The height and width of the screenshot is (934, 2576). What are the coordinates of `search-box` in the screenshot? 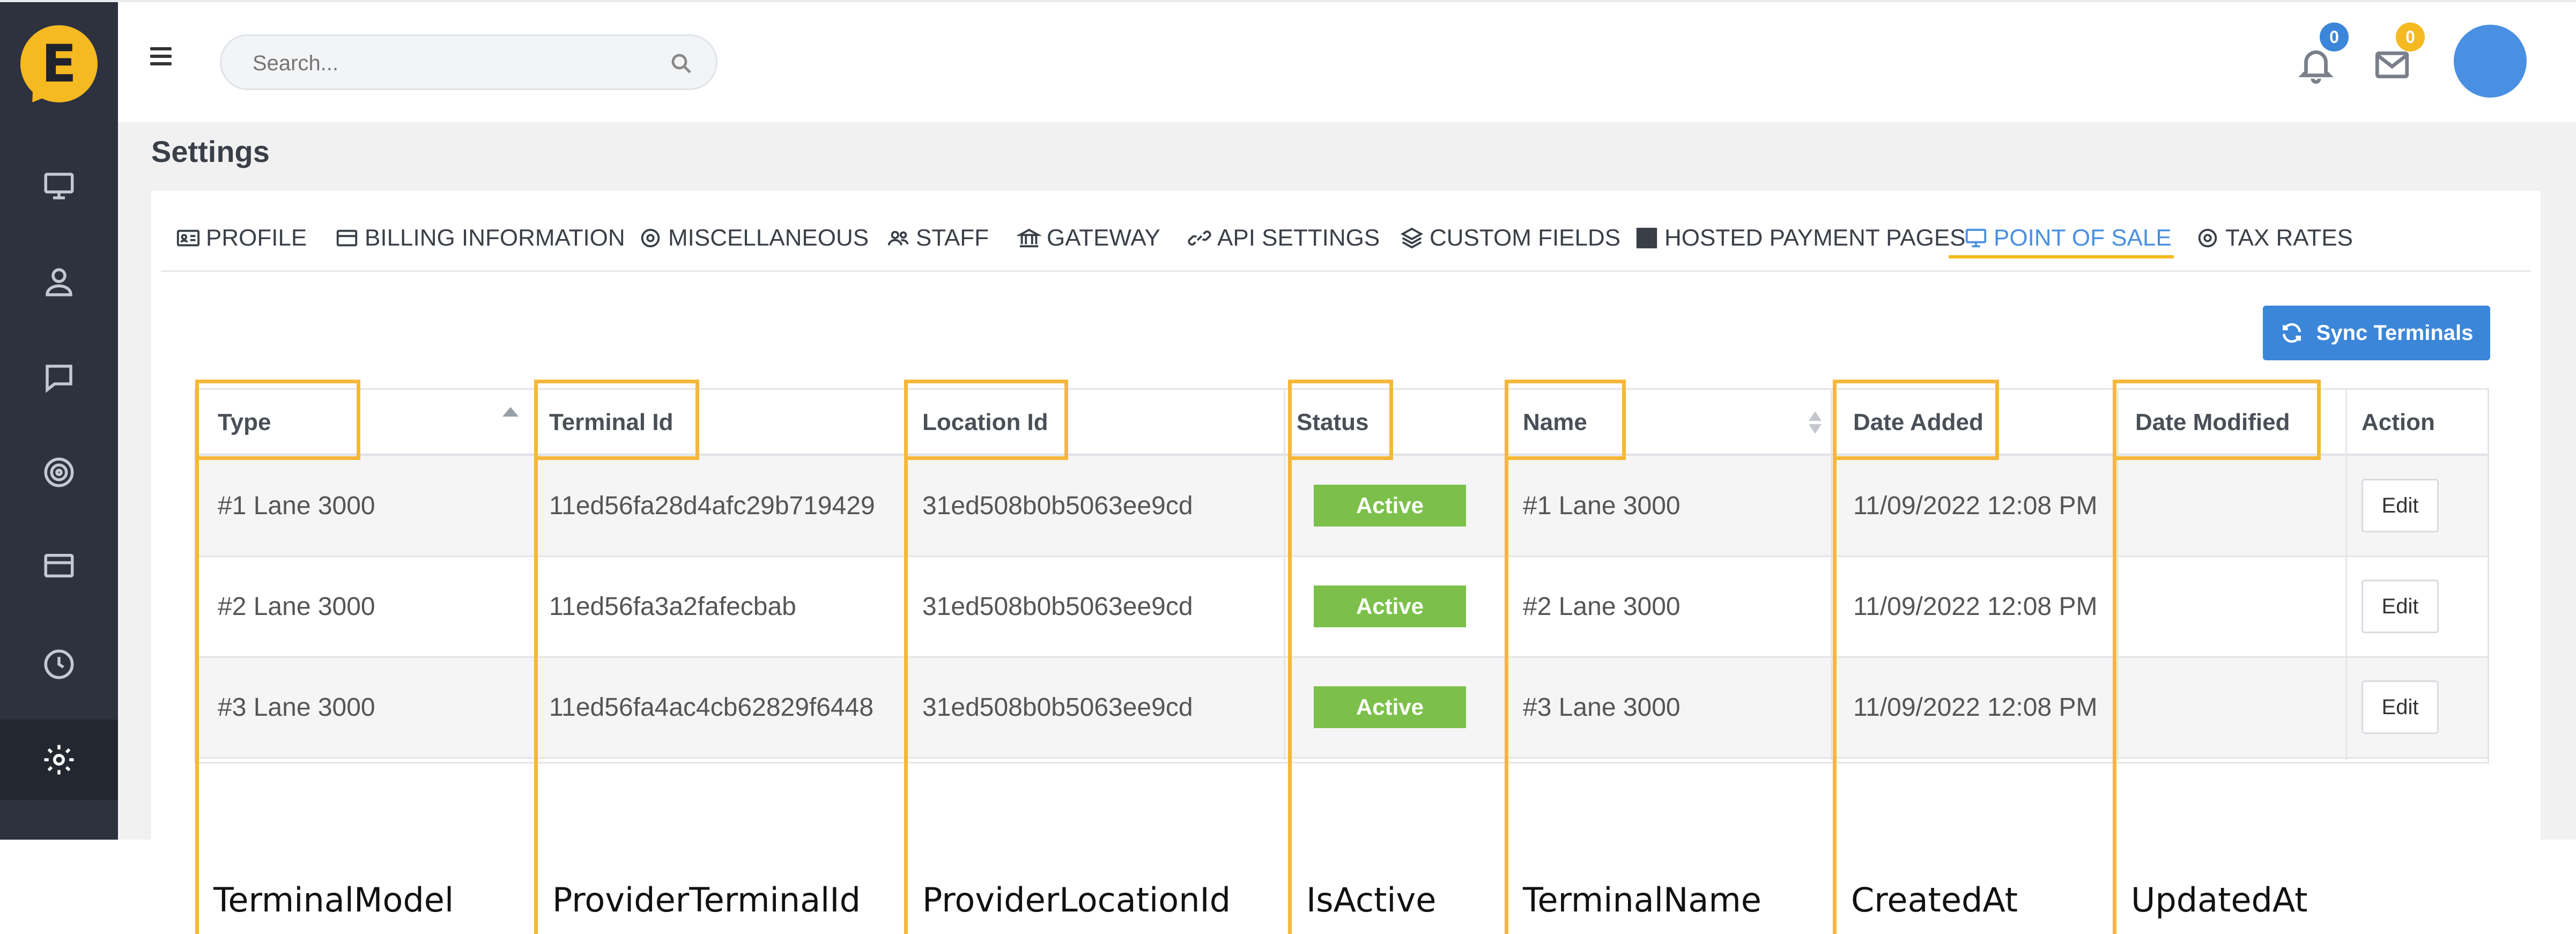 It's located at (468, 62).